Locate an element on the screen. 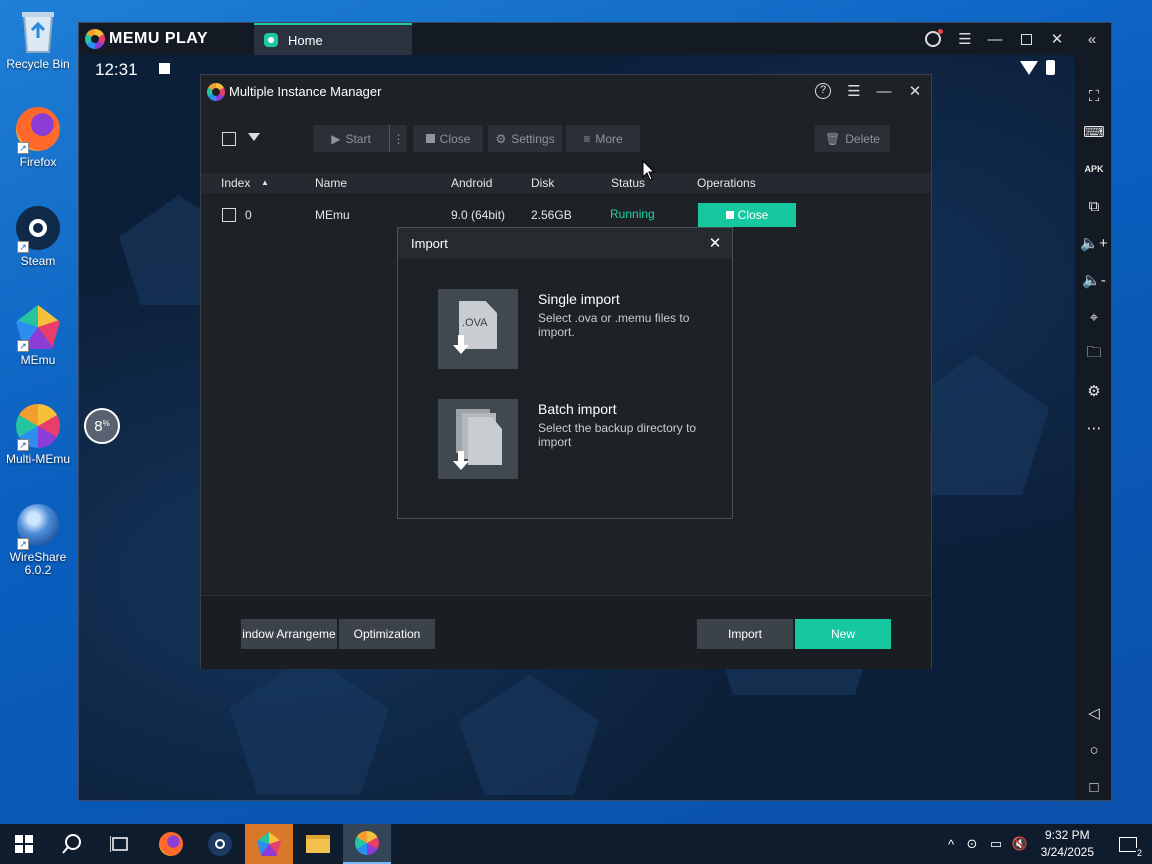 This screenshot has width=1152, height=864. show-hidden-icons-icon: ^ is located at coordinates (951, 844).